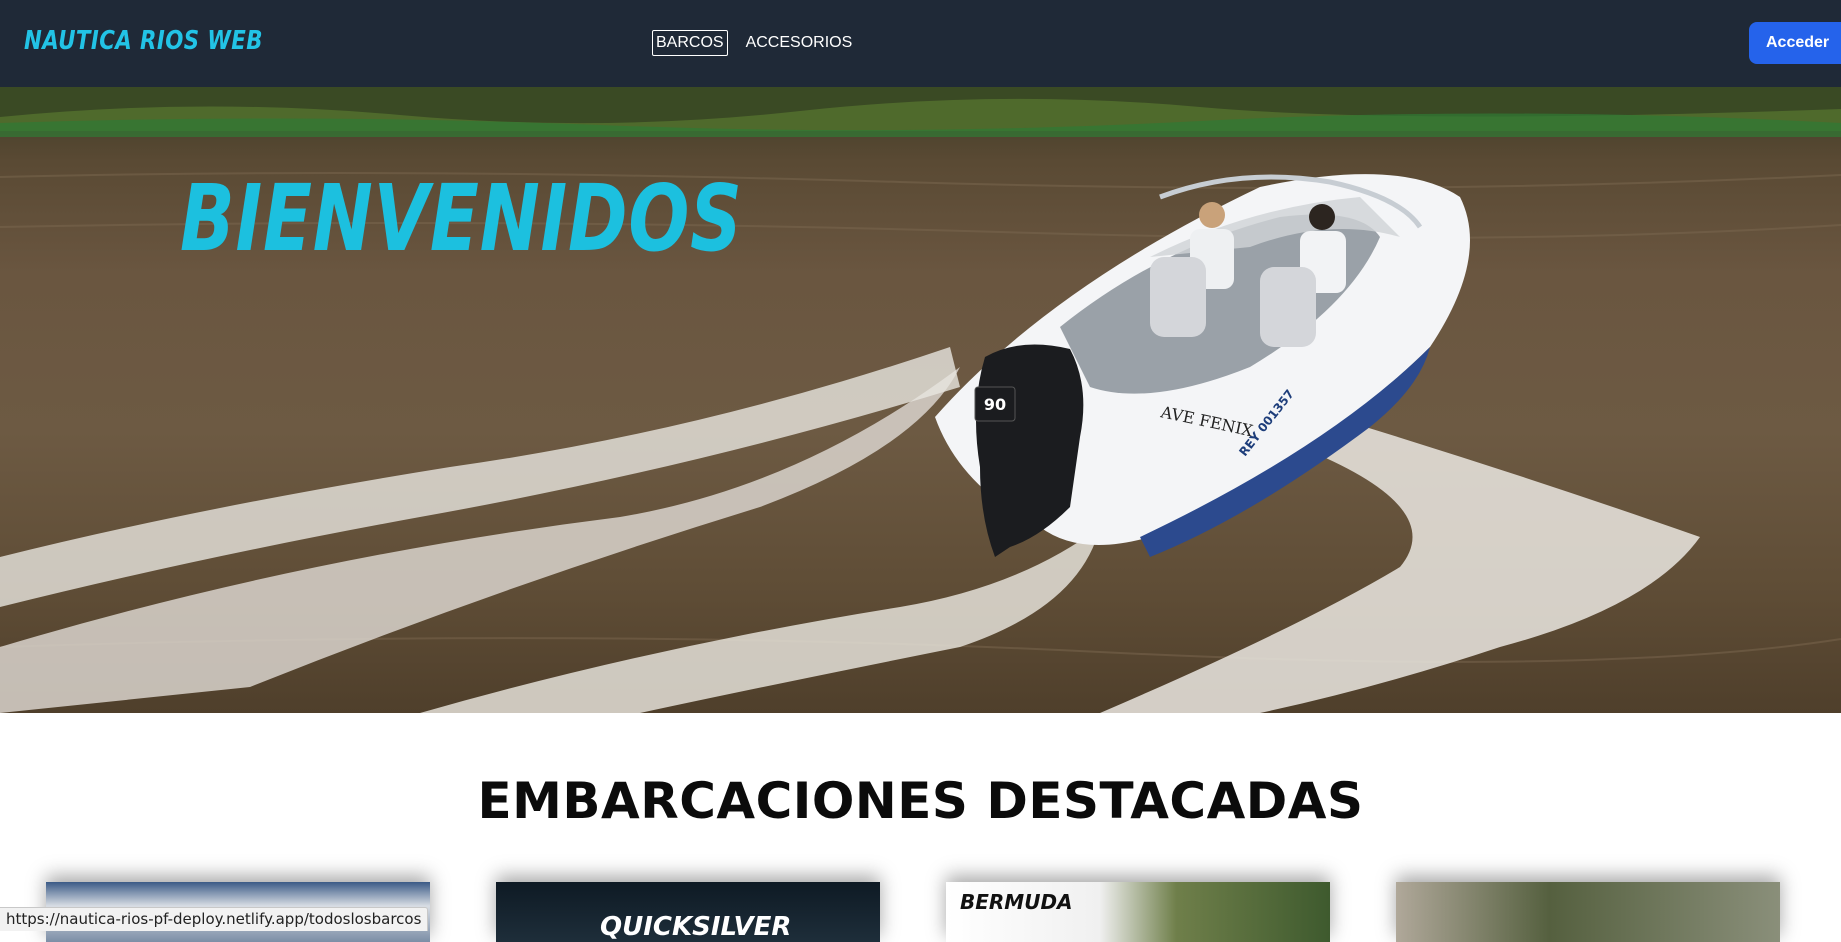 The width and height of the screenshot is (1841, 942). What do you see at coordinates (799, 43) in the screenshot?
I see `nav-link-accesorios: ACCESORIOS` at bounding box center [799, 43].